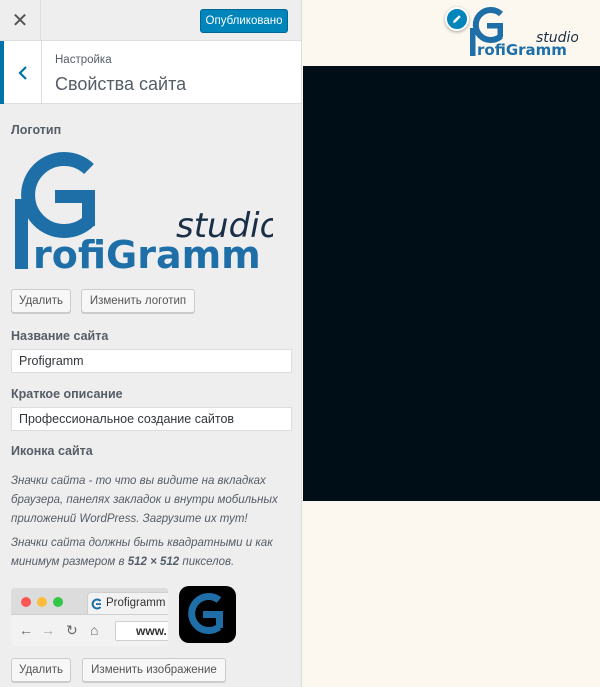 The image size is (600, 687). Describe the element at coordinates (36, 130) in the screenshot. I see `logo-label: Логотип` at that location.